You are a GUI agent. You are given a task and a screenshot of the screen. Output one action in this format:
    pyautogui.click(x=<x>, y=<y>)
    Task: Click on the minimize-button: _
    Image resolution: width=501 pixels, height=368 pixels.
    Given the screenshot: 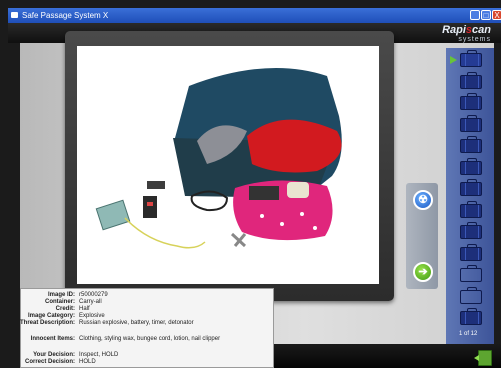 What is the action you would take?
    pyautogui.click(x=475, y=15)
    